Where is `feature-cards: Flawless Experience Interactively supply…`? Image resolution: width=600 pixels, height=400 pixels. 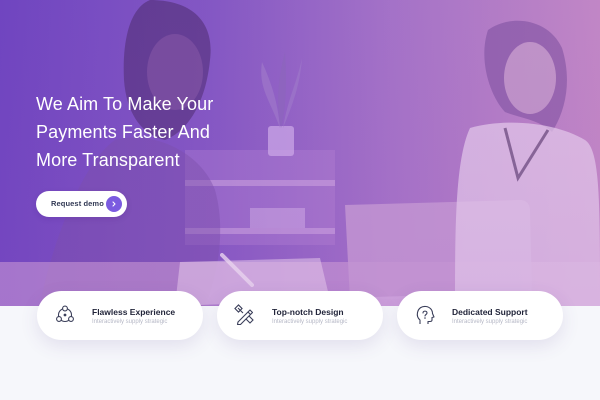
feature-cards: Flawless Experience Interactively supply… is located at coordinates (300, 316).